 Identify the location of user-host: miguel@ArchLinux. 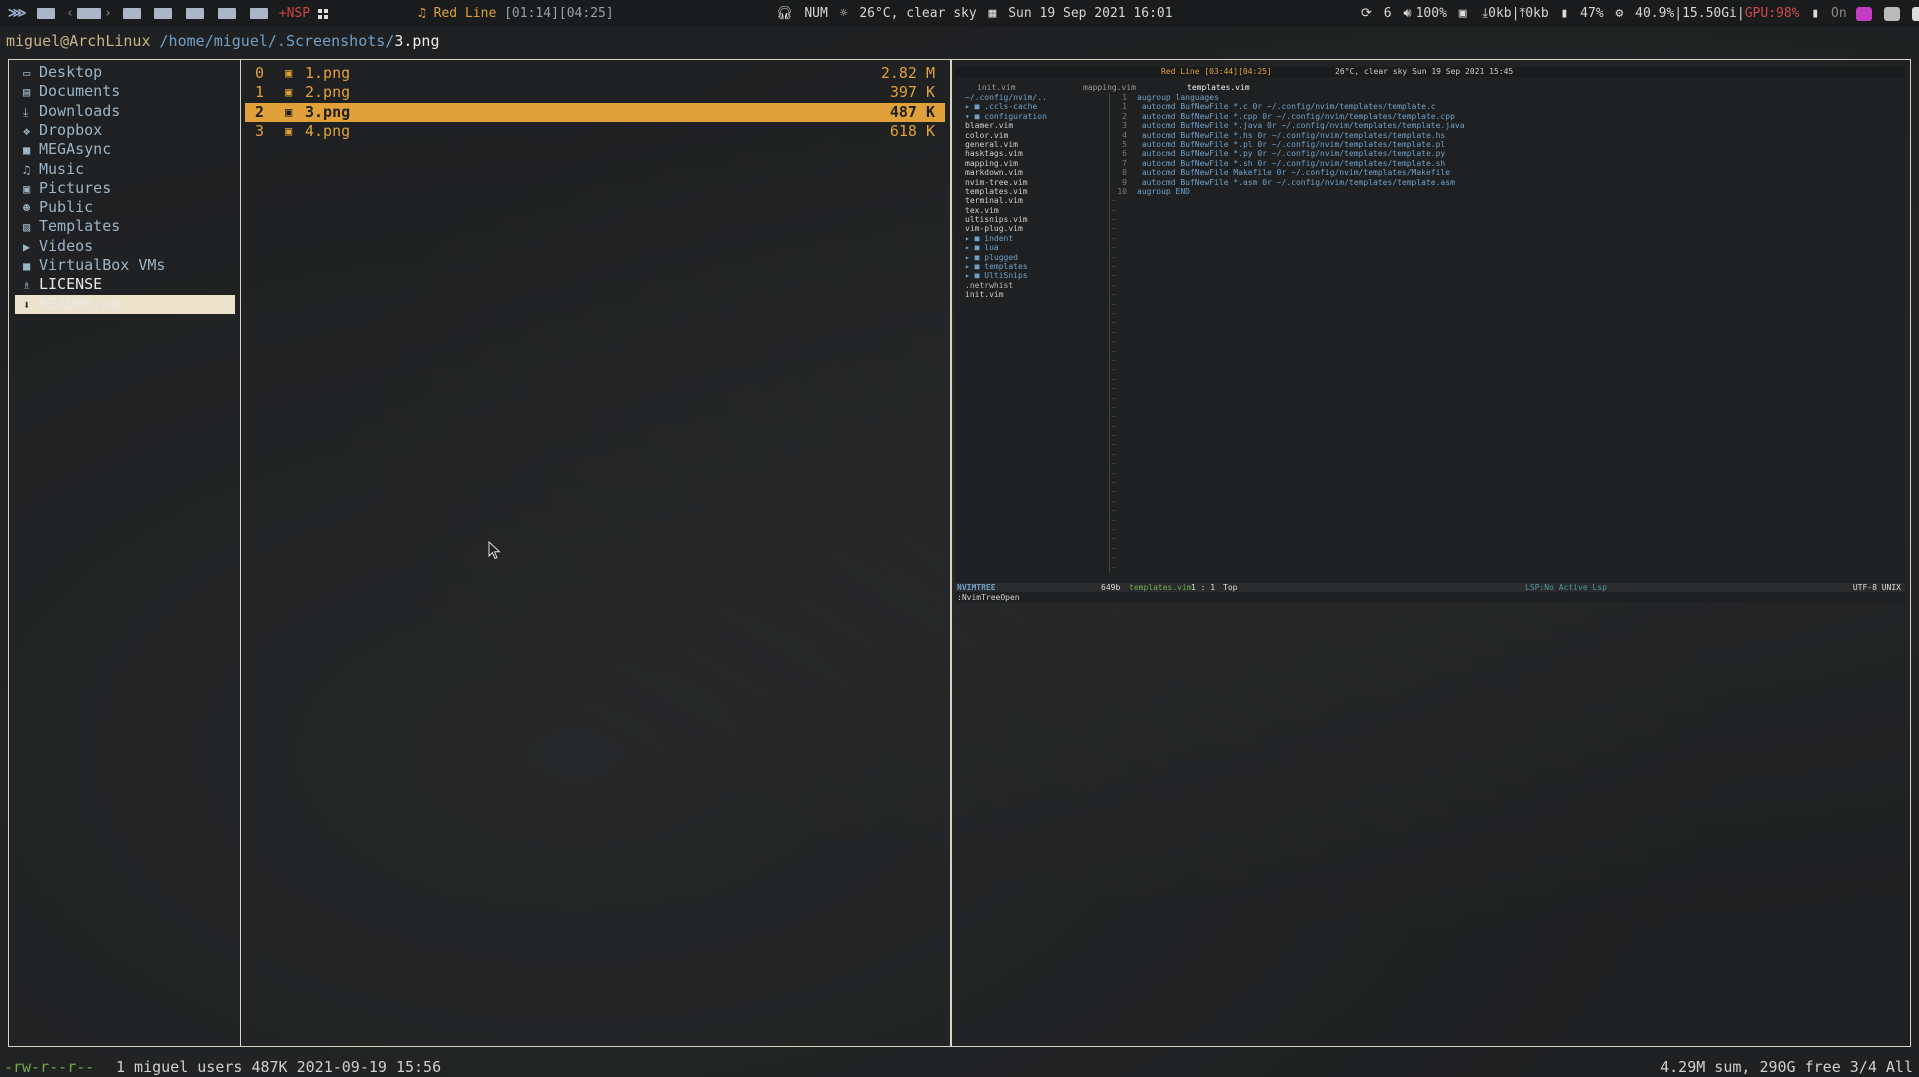
(78, 41).